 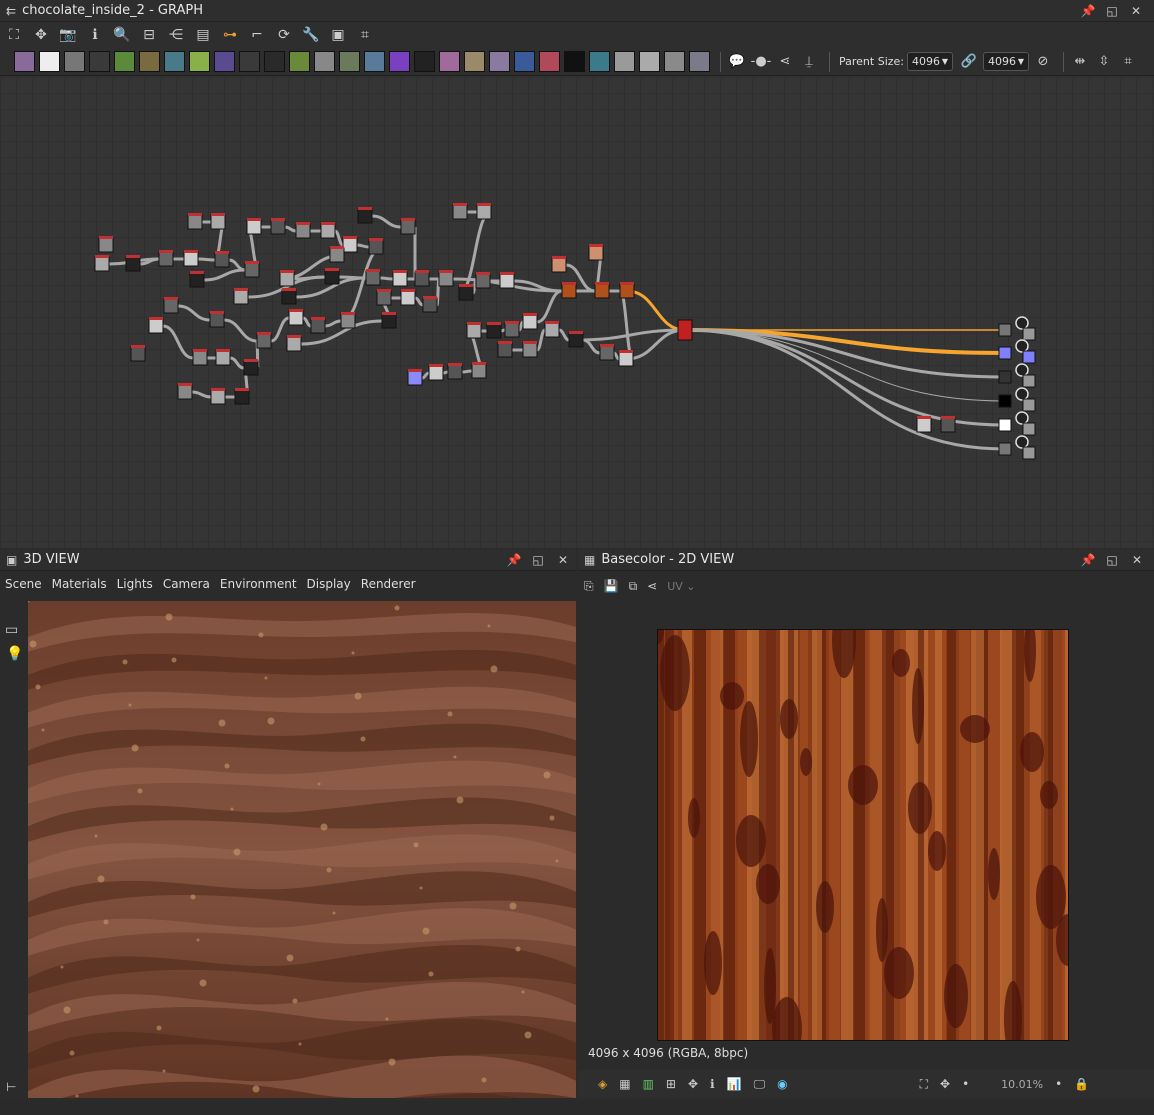 I want to click on noise-node-icon, so click(x=424, y=61).